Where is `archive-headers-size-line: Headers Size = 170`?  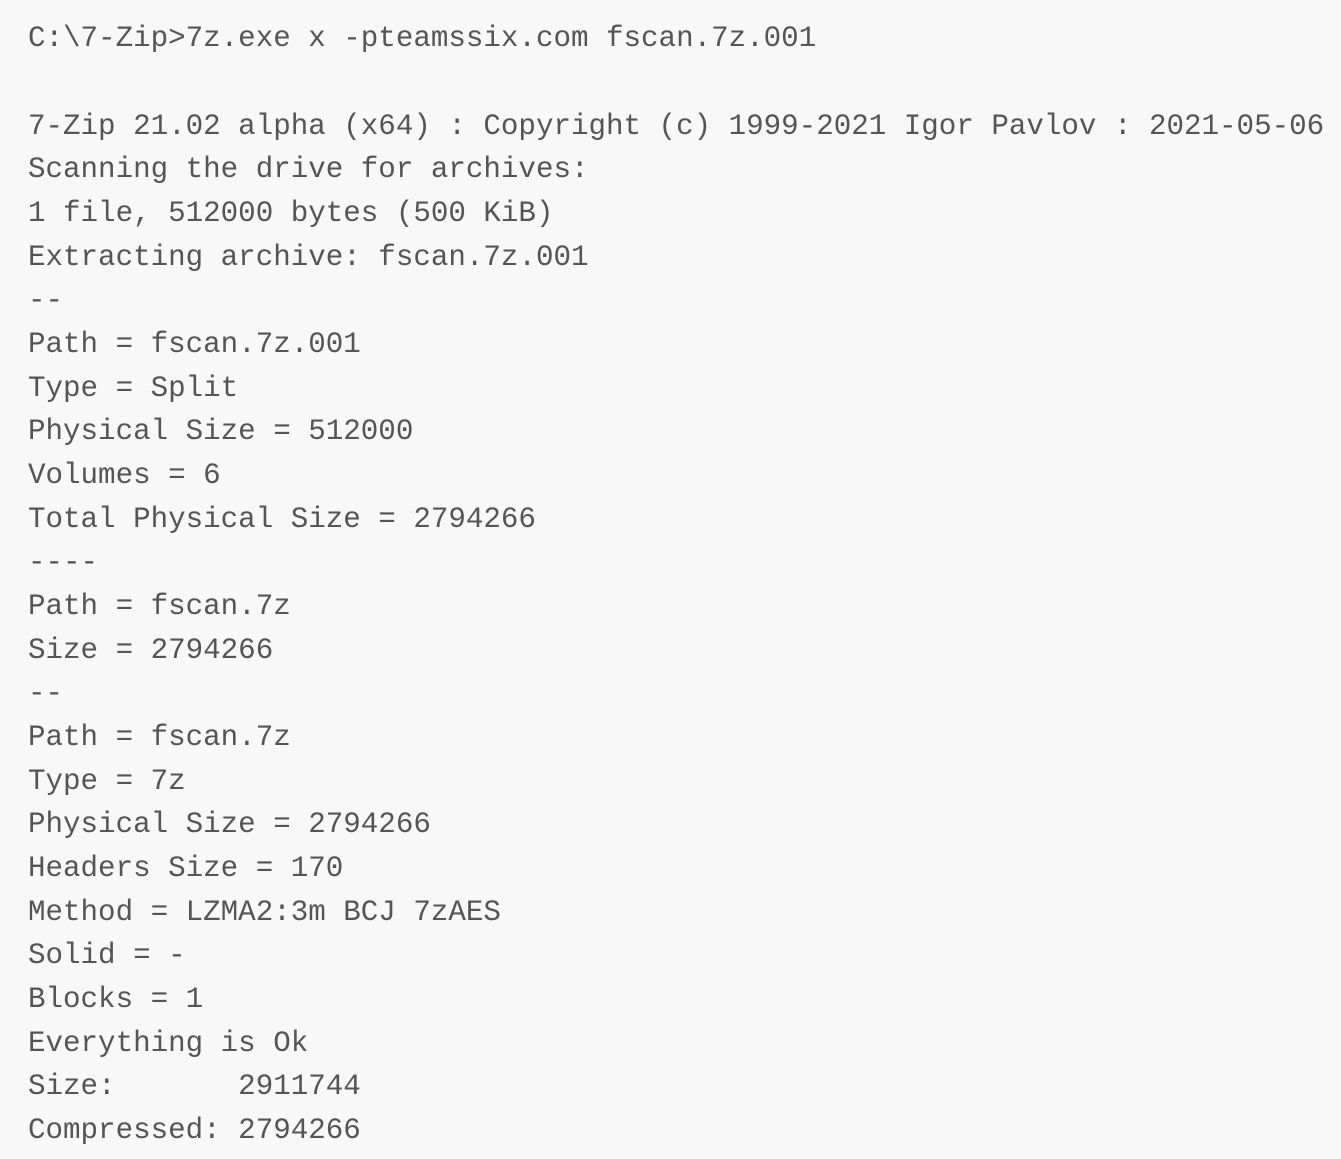 archive-headers-size-line: Headers Size = 170 is located at coordinates (186, 868).